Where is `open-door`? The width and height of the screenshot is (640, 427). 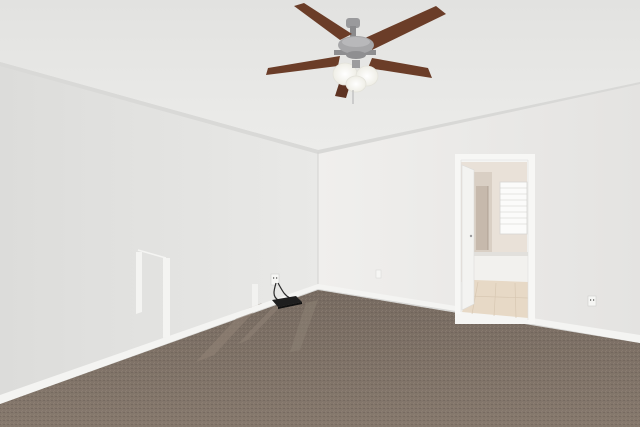 open-door is located at coordinates (468, 237).